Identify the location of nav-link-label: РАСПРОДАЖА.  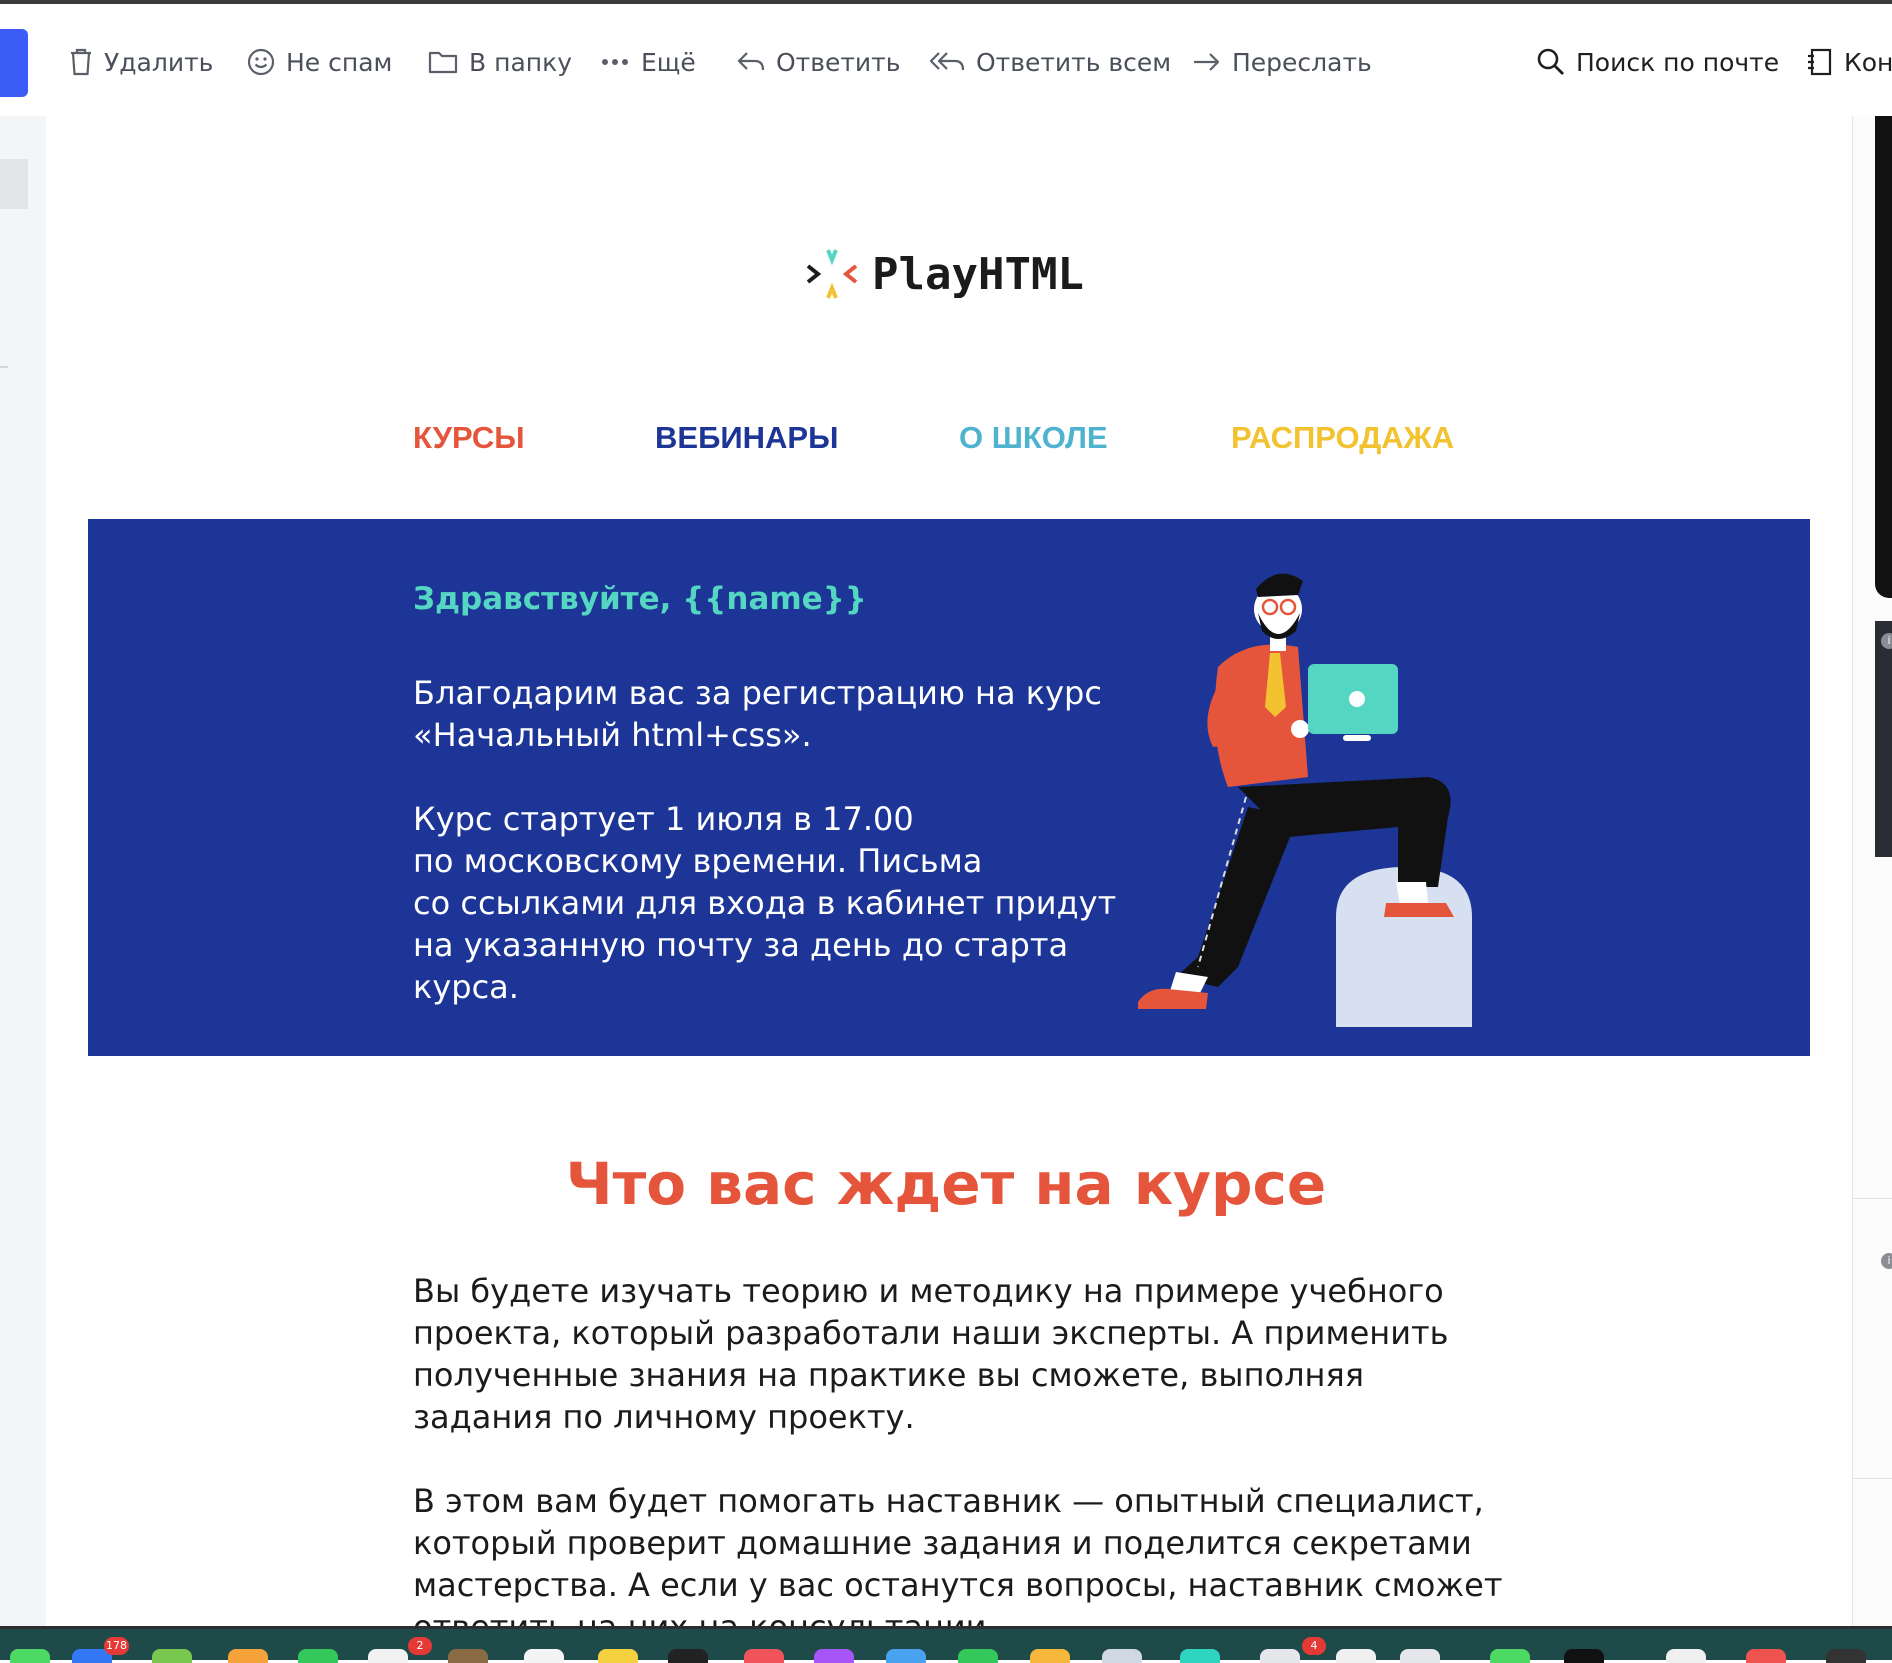
(1343, 437).